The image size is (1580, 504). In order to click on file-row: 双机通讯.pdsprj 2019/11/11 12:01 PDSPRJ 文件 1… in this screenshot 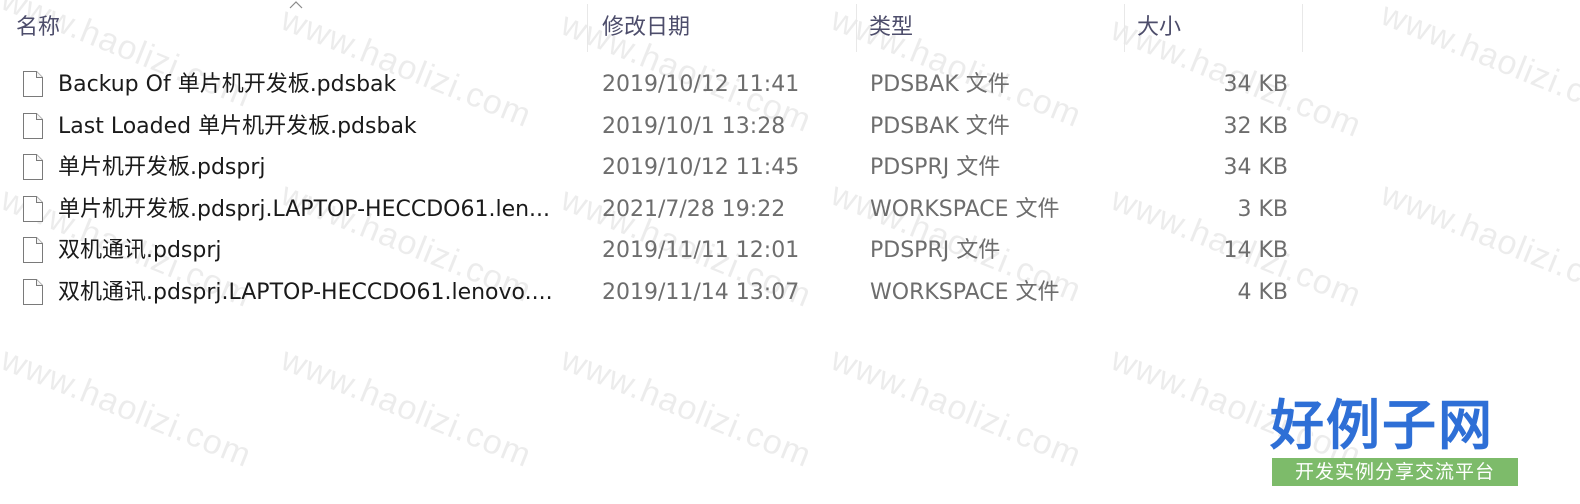, I will do `click(660, 251)`.